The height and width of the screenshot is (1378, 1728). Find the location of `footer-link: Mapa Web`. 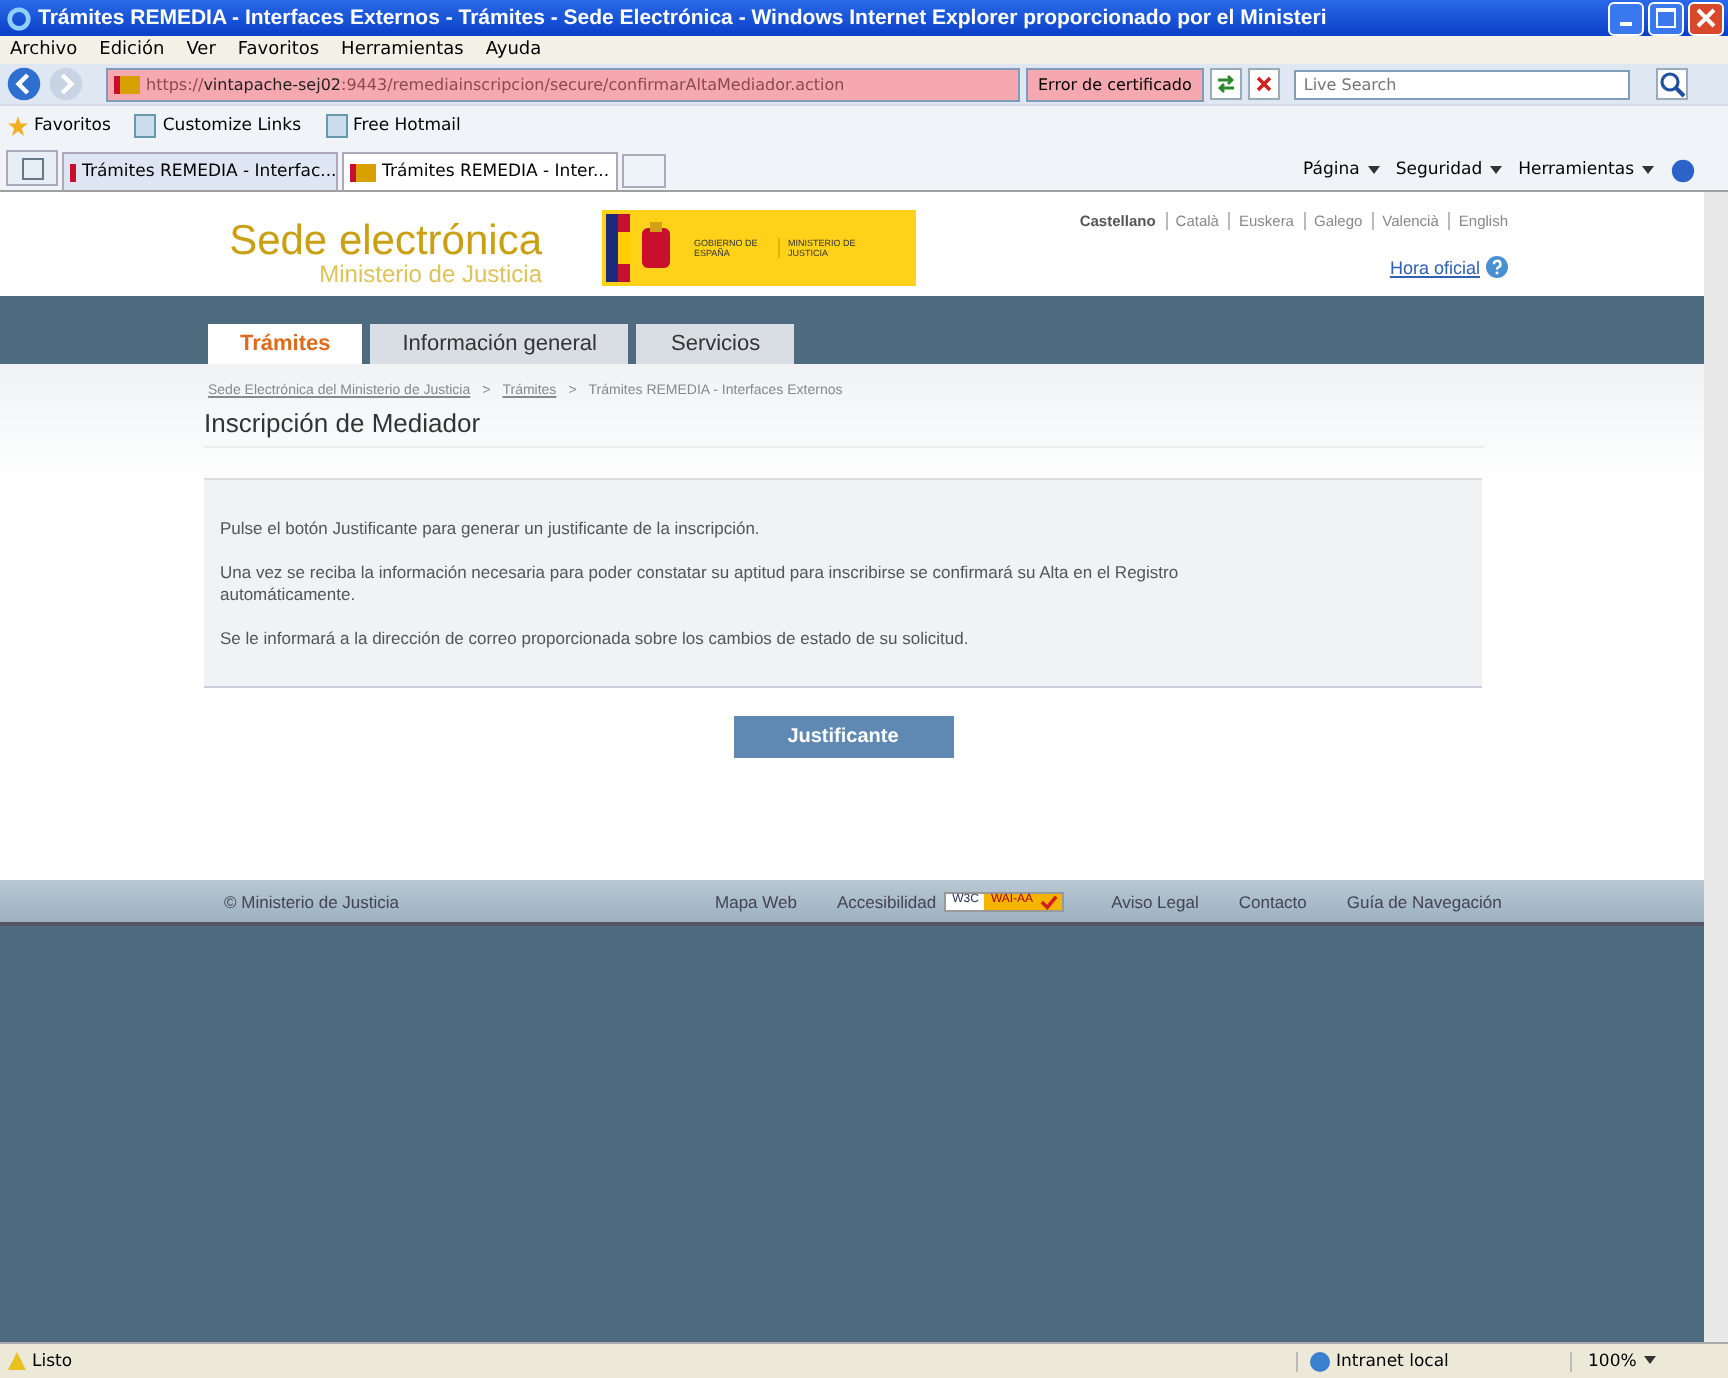

footer-link: Mapa Web is located at coordinates (756, 901).